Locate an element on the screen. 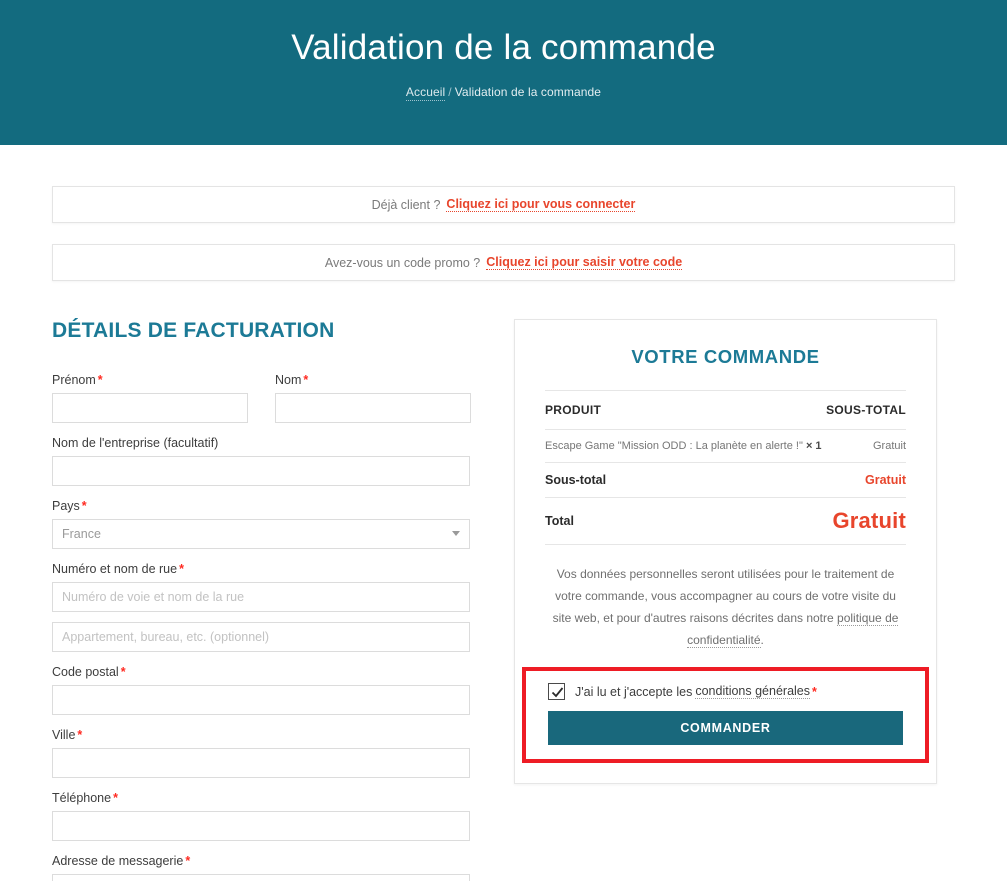 This screenshot has width=1007, height=881. country-select-value: France is located at coordinates (261, 534).